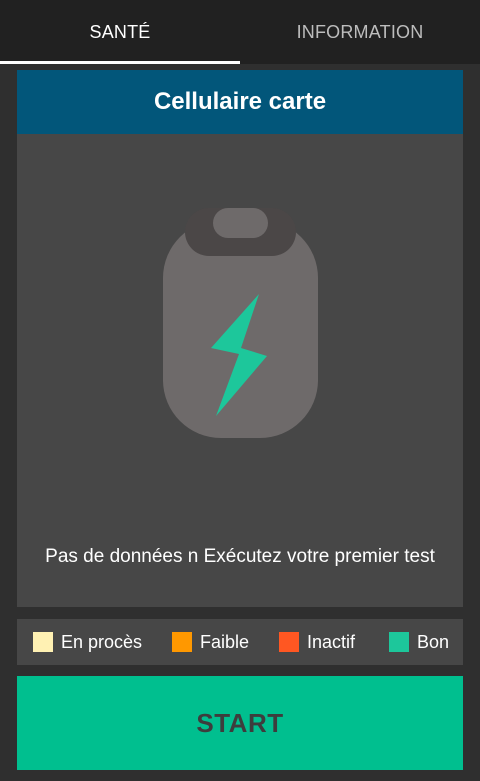  I want to click on tab-bar: SANTÉ INFORMATION, so click(240, 32).